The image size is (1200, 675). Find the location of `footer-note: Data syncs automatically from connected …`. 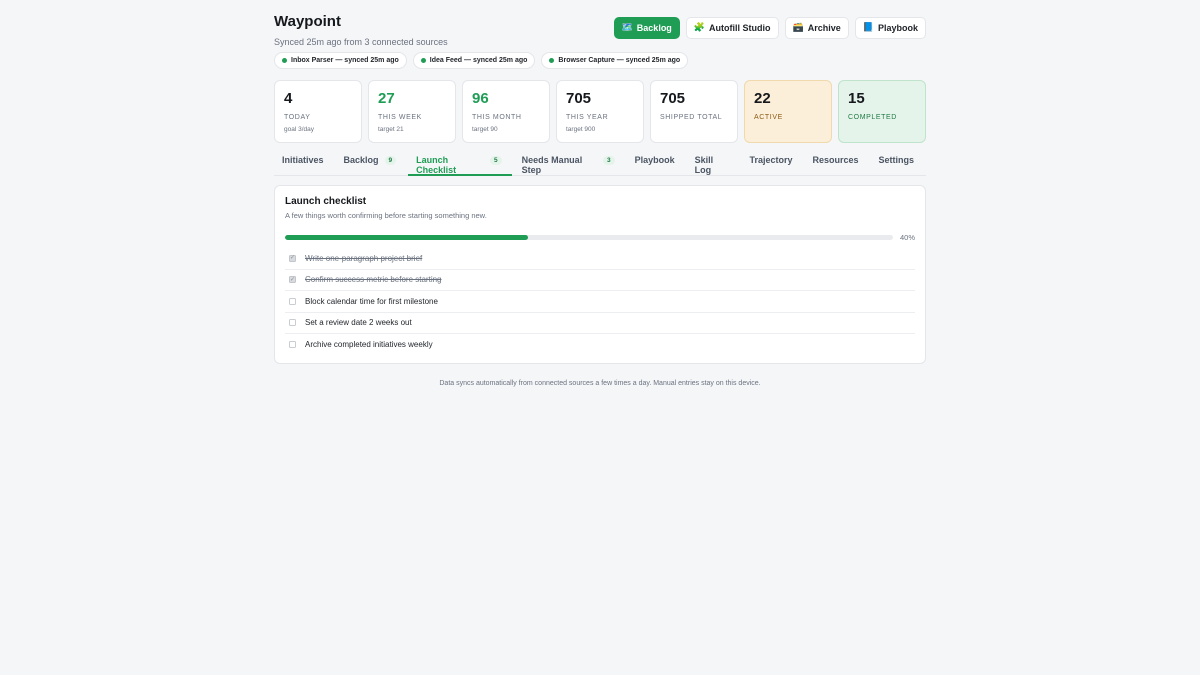

footer-note: Data syncs automatically from connected … is located at coordinates (600, 383).